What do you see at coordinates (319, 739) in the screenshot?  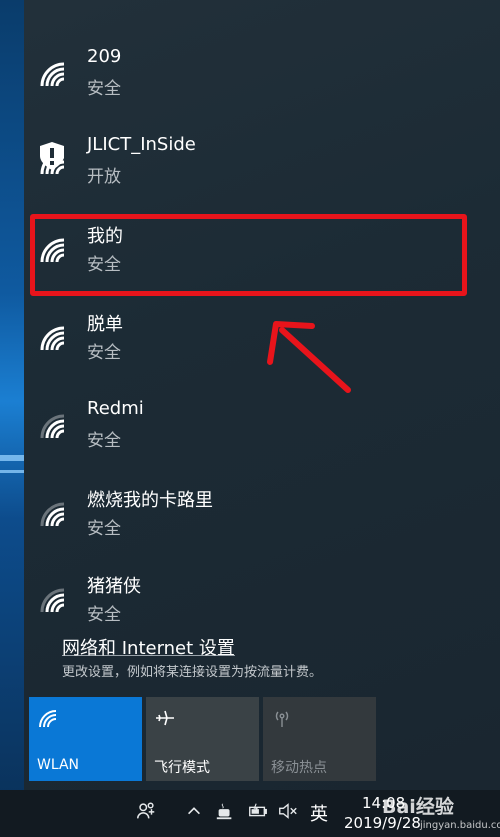 I see `mobile-hotspot-tile: 移动热点` at bounding box center [319, 739].